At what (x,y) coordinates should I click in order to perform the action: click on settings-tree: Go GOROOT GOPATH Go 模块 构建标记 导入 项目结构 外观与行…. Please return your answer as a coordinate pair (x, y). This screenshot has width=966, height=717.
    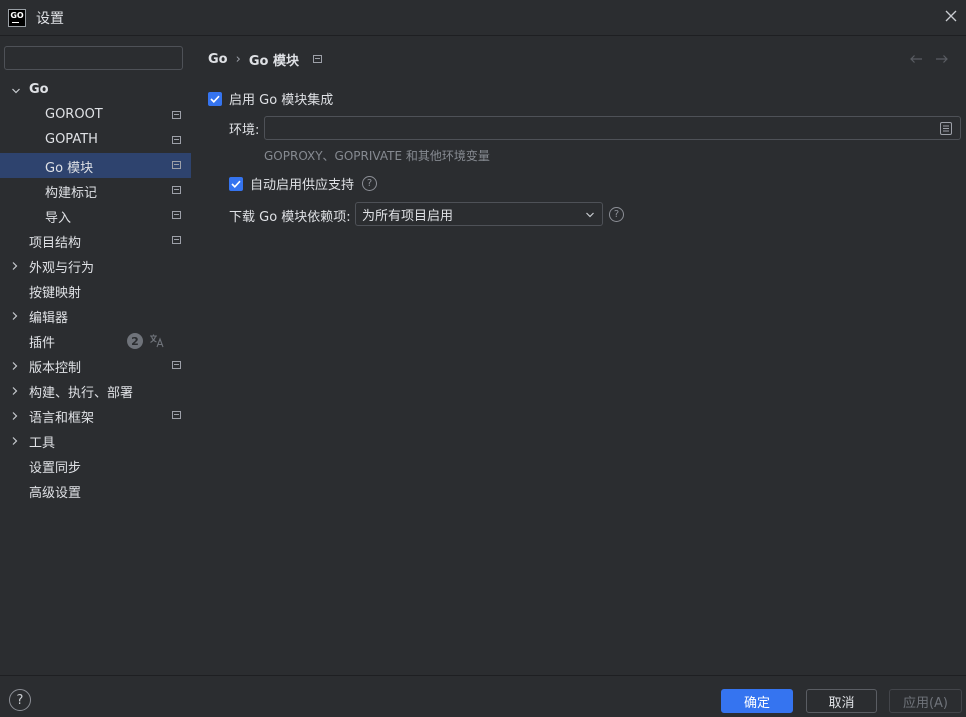
    Looking at the image, I should click on (95, 290).